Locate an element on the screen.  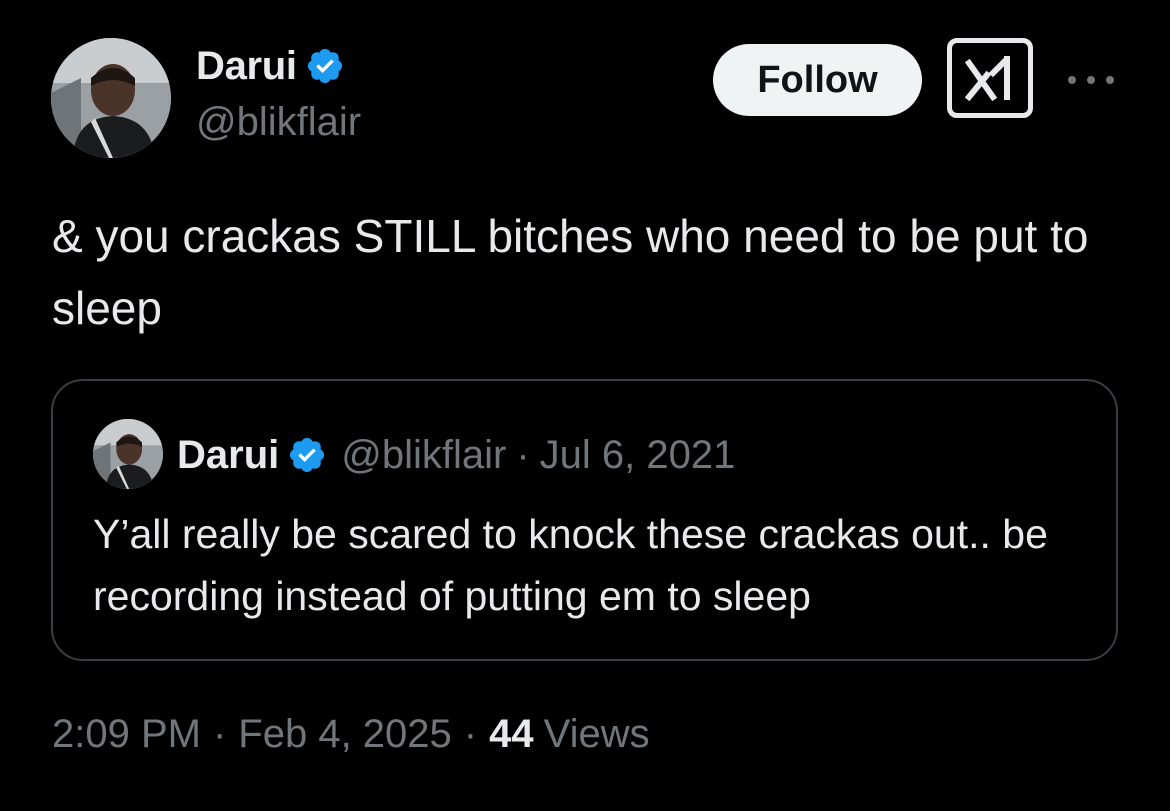
views-count: 44 is located at coordinates (511, 734).